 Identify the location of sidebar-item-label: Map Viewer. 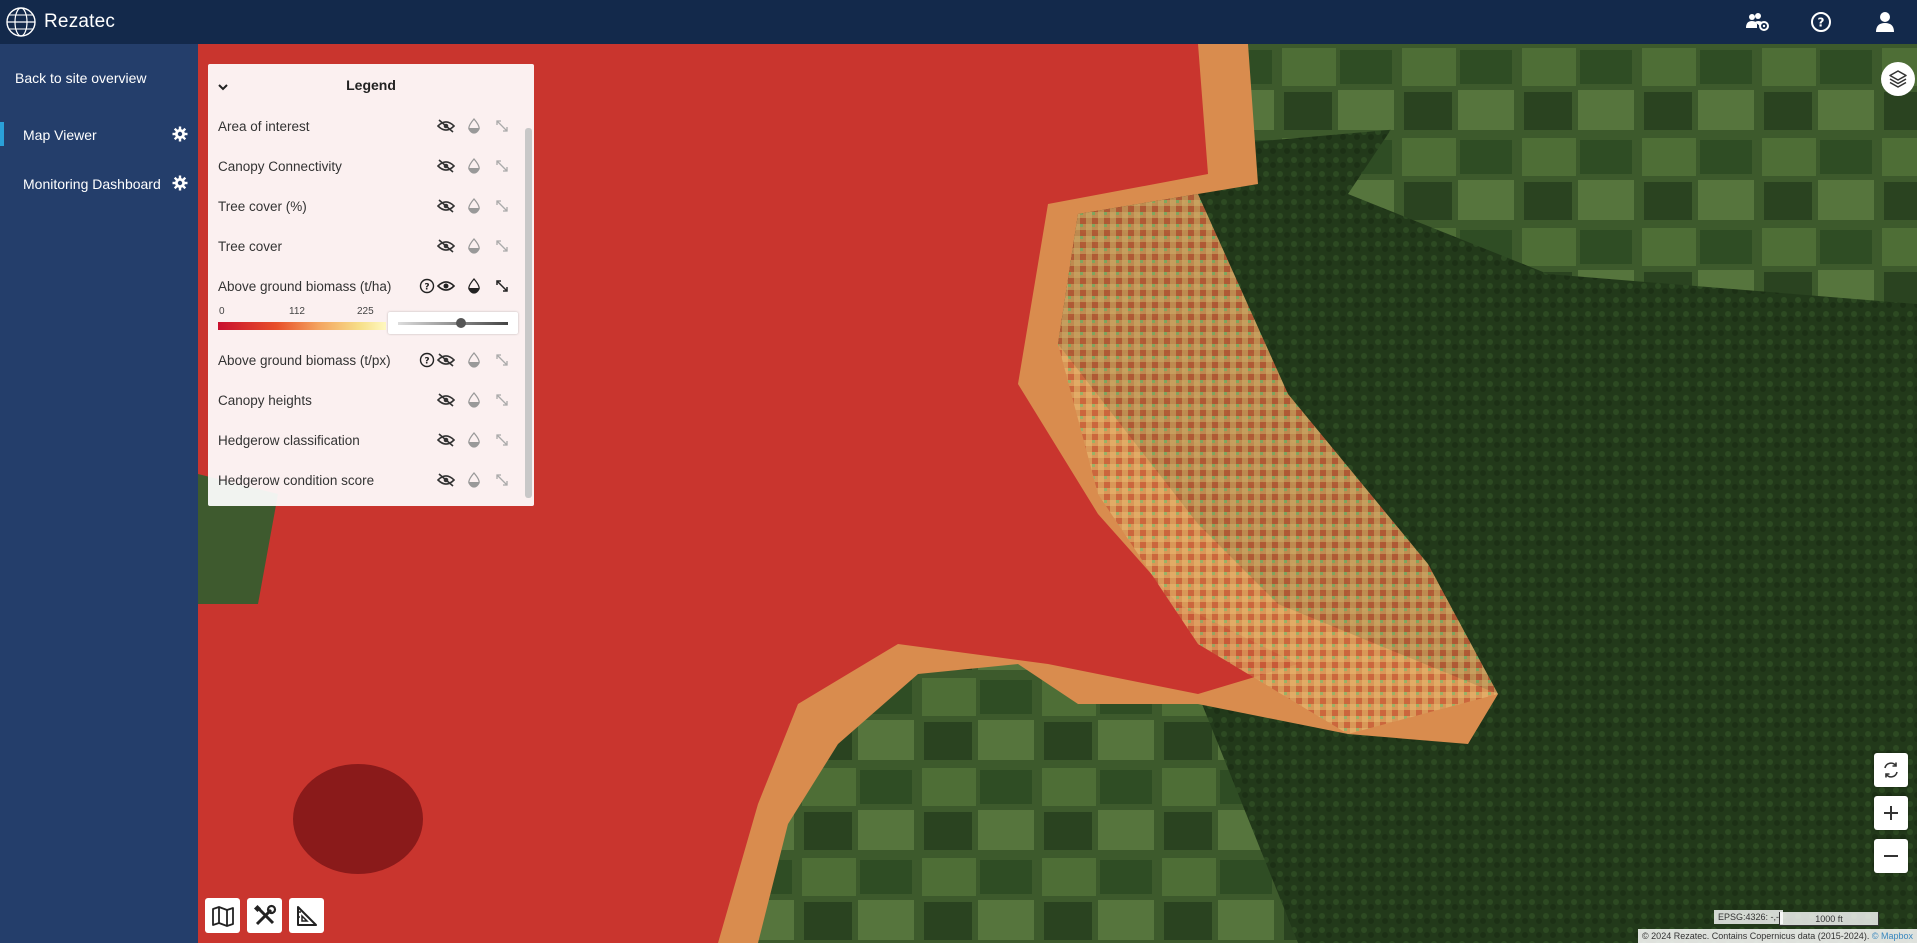
(60, 134).